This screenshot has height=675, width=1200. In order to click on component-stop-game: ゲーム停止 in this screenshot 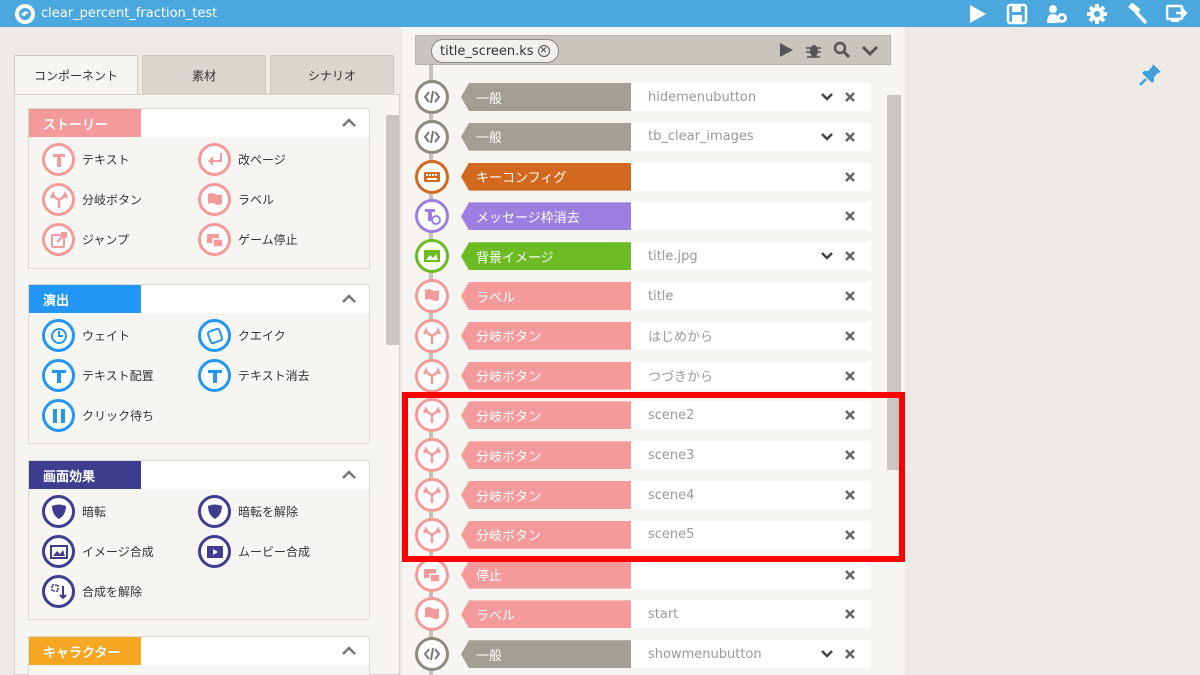, I will do `click(248, 239)`.